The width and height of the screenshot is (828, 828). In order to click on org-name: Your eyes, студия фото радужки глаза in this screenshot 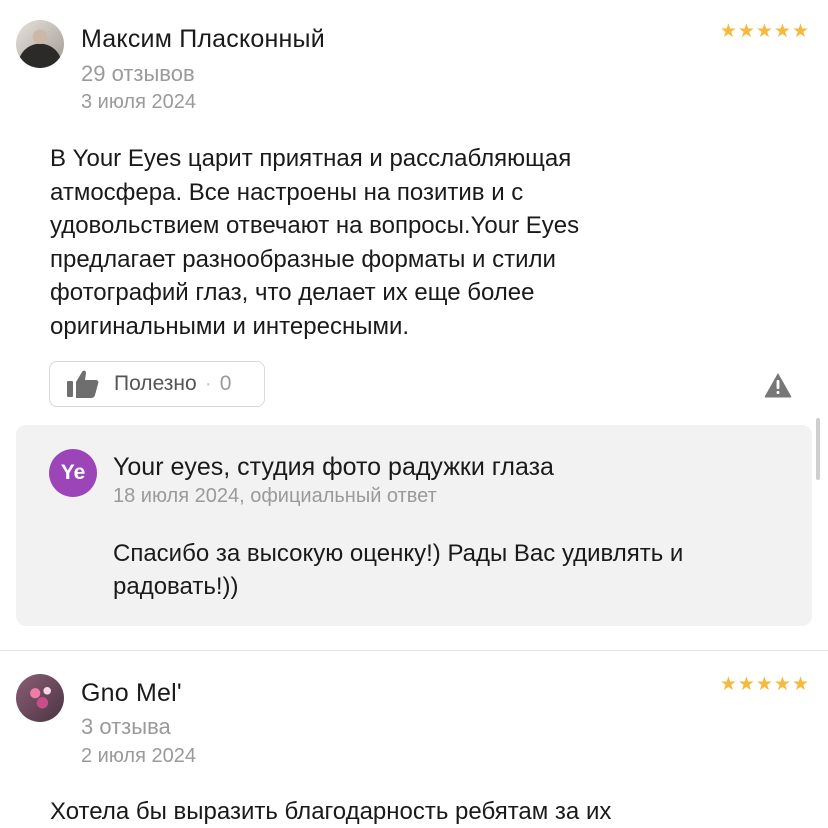, I will do `click(333, 467)`.